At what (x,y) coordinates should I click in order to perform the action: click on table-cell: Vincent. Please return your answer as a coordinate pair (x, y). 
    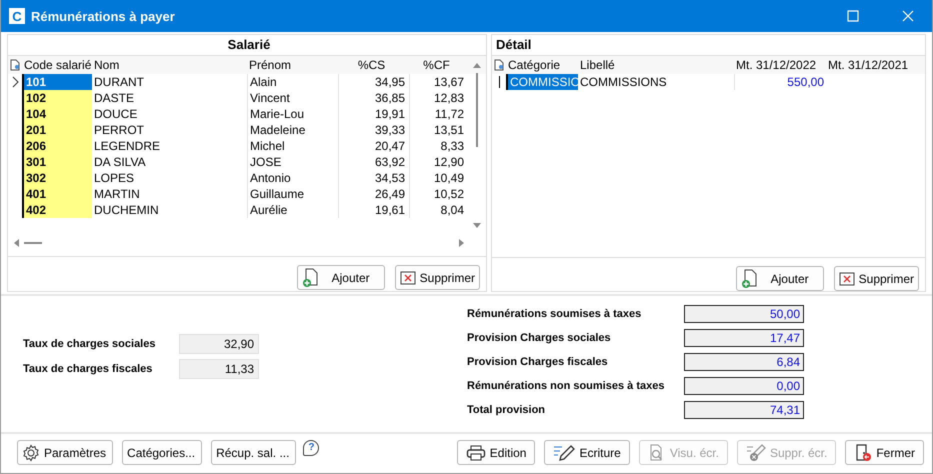
    Looking at the image, I should click on (292, 98).